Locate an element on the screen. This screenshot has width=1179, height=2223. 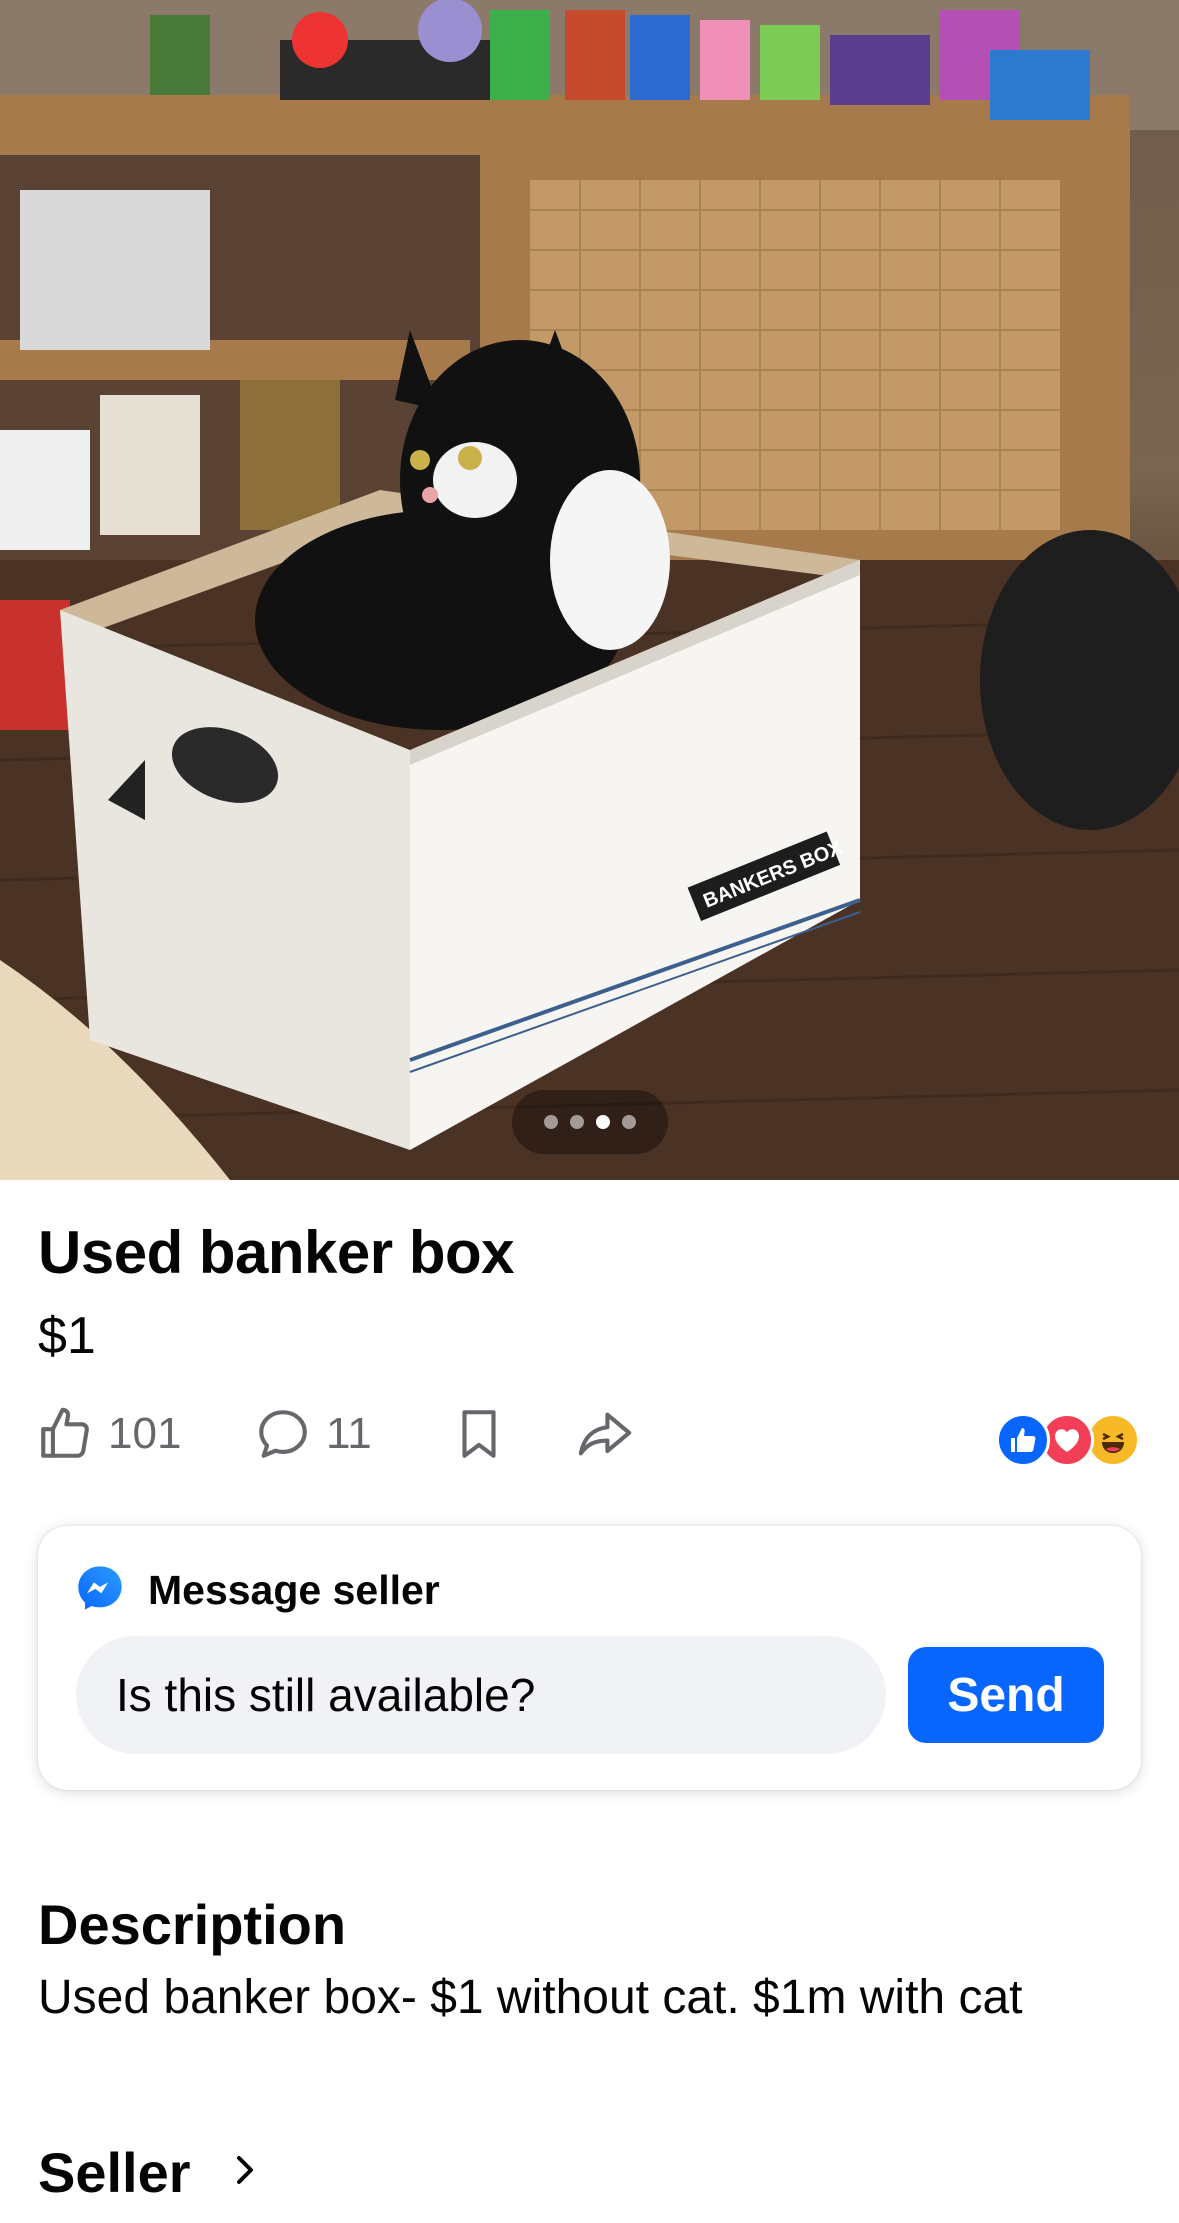
comment-icon is located at coordinates (283, 1434).